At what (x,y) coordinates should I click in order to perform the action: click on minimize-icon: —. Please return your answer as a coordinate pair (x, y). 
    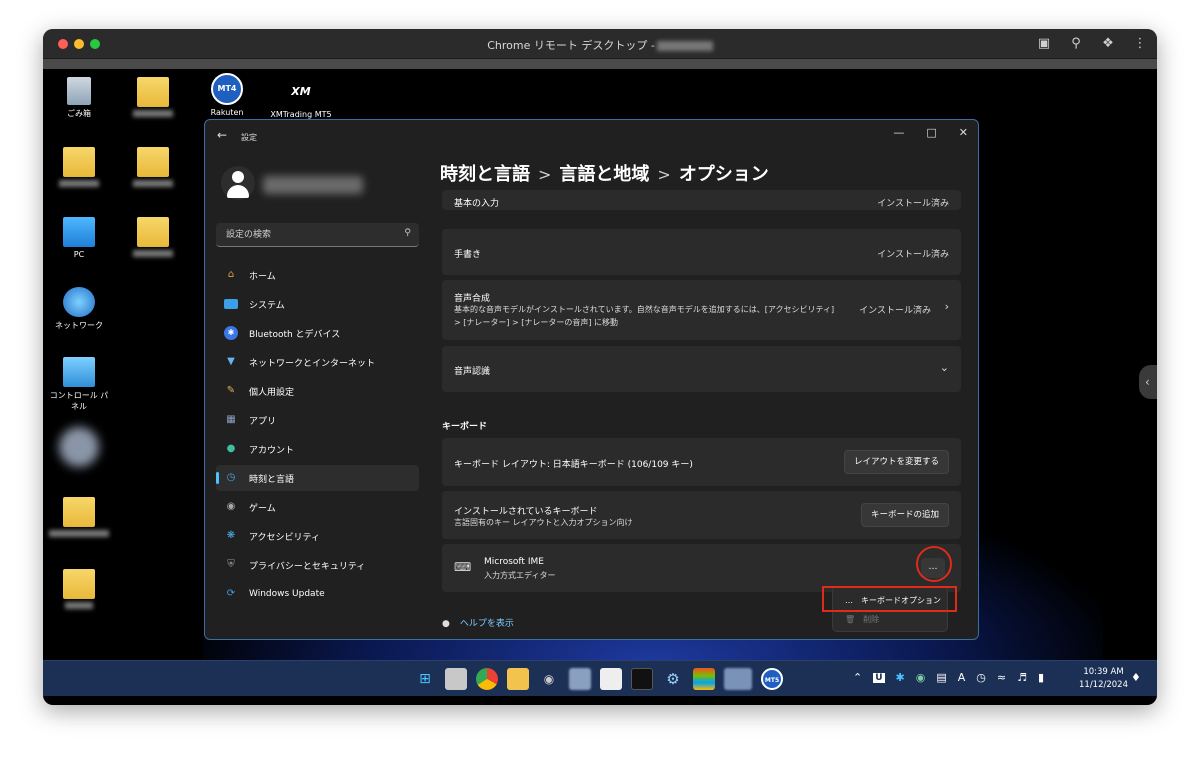
    Looking at the image, I should click on (898, 132).